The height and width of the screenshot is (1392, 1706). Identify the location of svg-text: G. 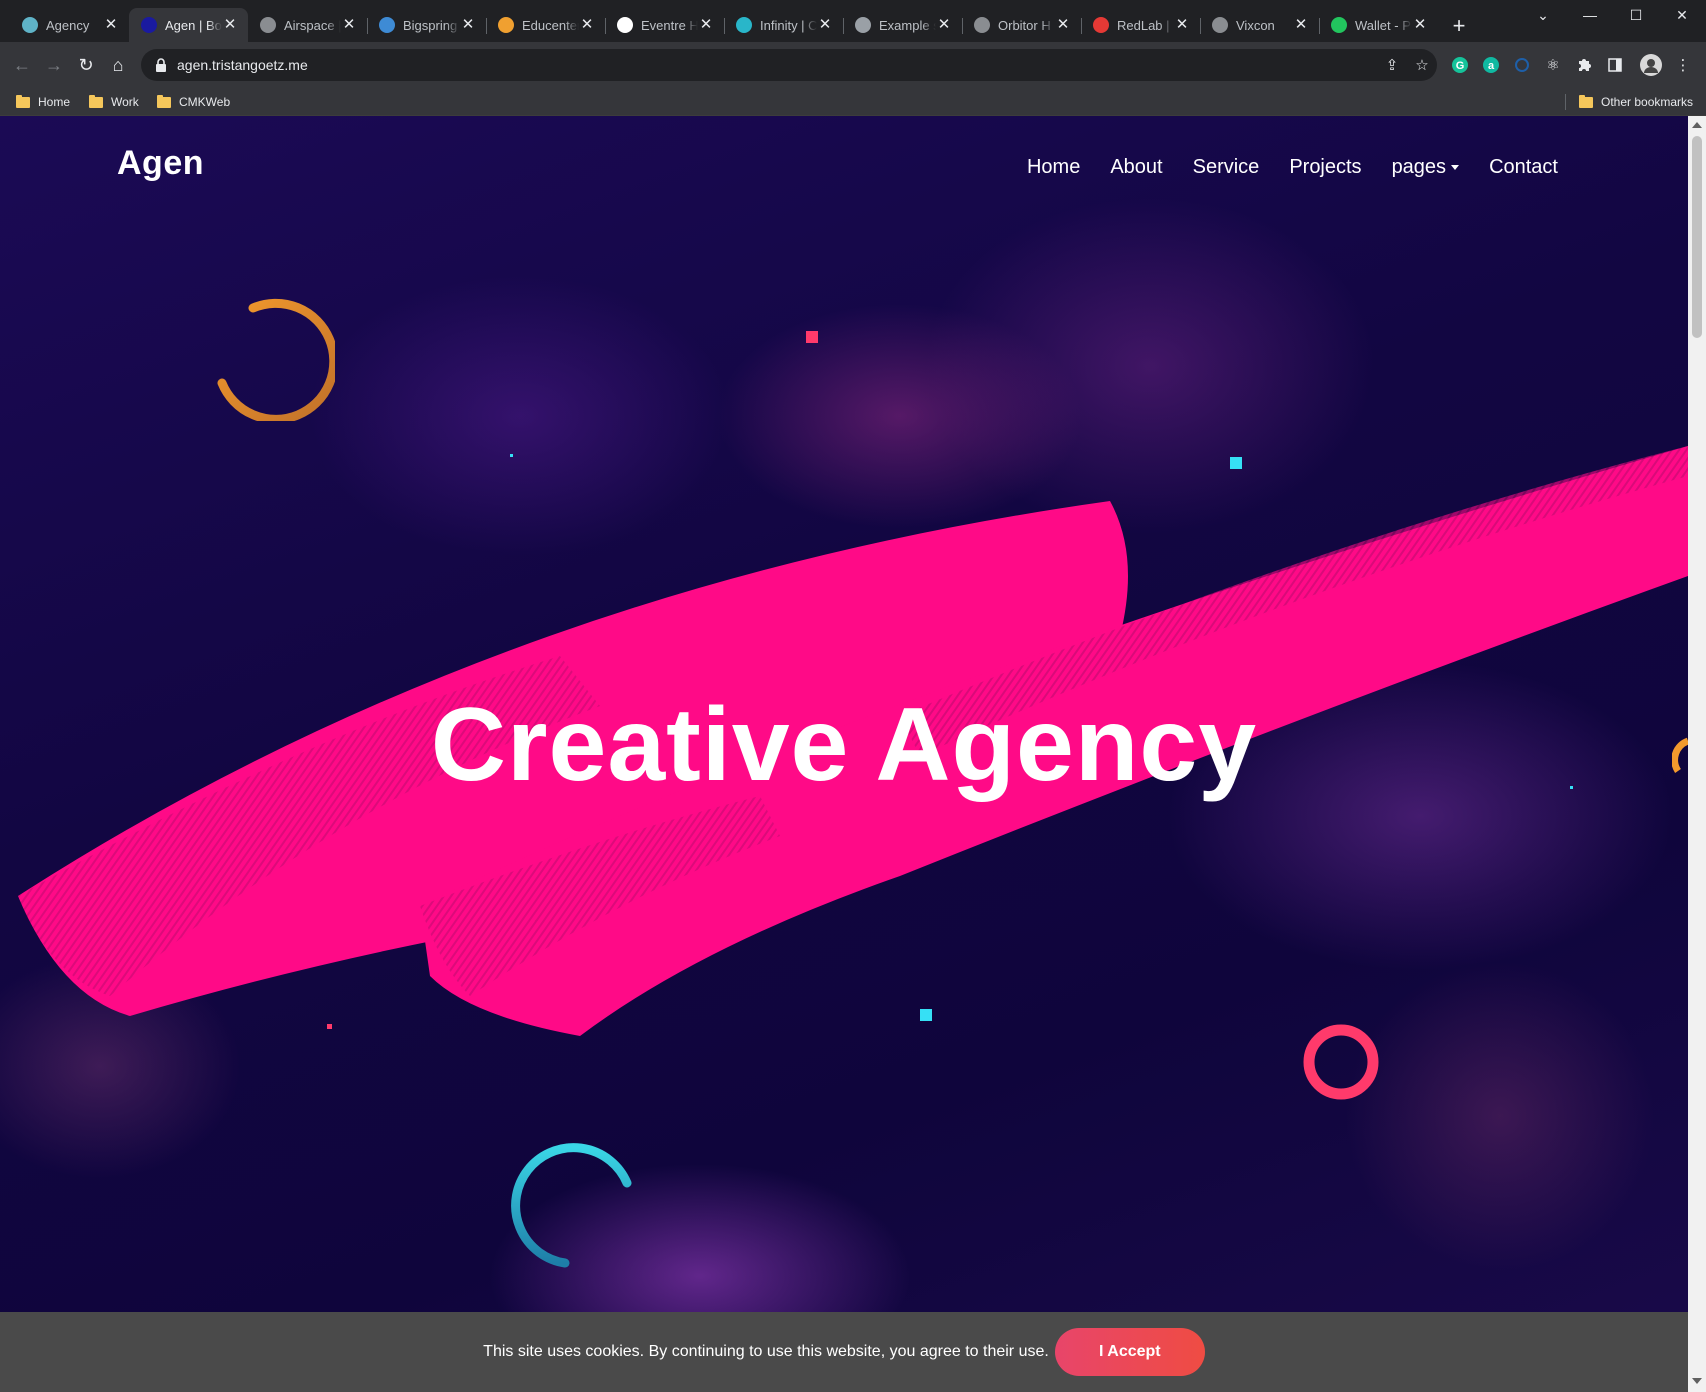
(1460, 66).